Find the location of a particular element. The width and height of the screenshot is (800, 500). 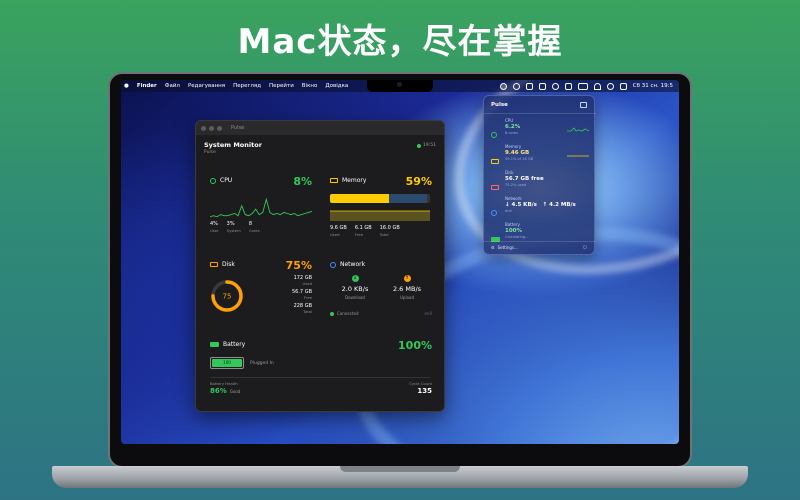

dropdown-row-cpu: CPU 6.2% 8 cores is located at coordinates (541, 129).